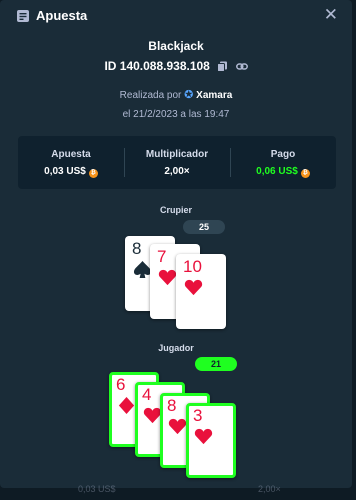  What do you see at coordinates (71, 154) in the screenshot?
I see `stat-bet-label: Apuesta` at bounding box center [71, 154].